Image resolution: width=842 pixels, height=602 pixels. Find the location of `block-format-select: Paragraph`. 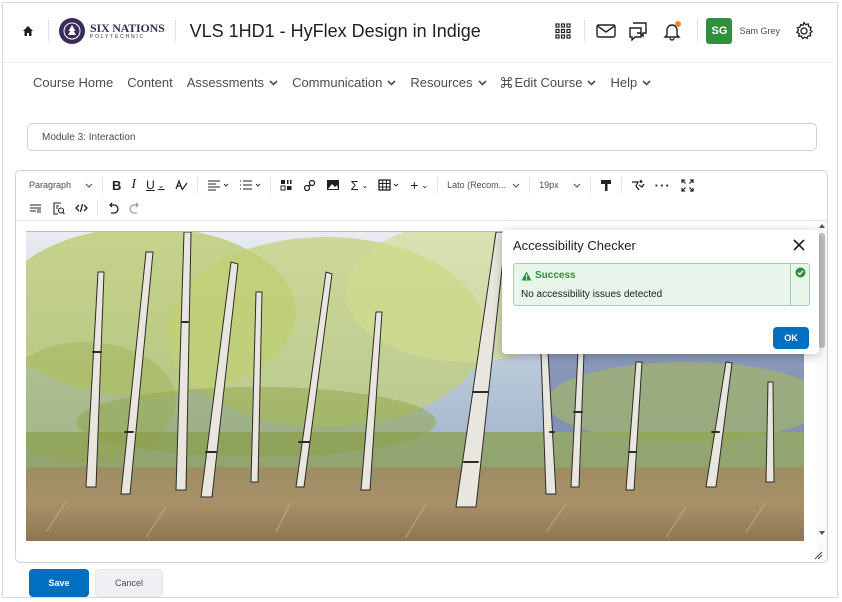

block-format-select: Paragraph is located at coordinates (61, 185).